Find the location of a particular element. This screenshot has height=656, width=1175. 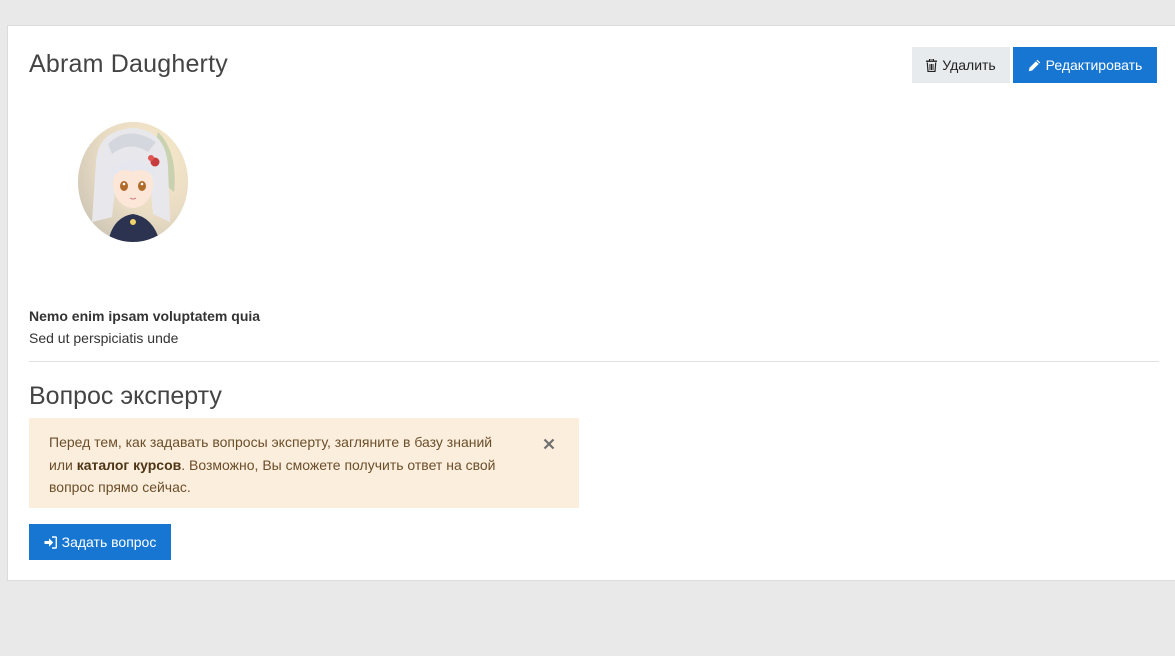

avatar is located at coordinates (133, 182).